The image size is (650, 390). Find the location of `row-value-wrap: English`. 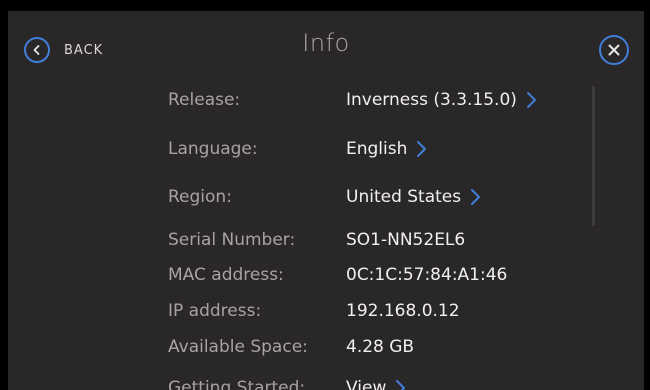

row-value-wrap: English is located at coordinates (386, 149).